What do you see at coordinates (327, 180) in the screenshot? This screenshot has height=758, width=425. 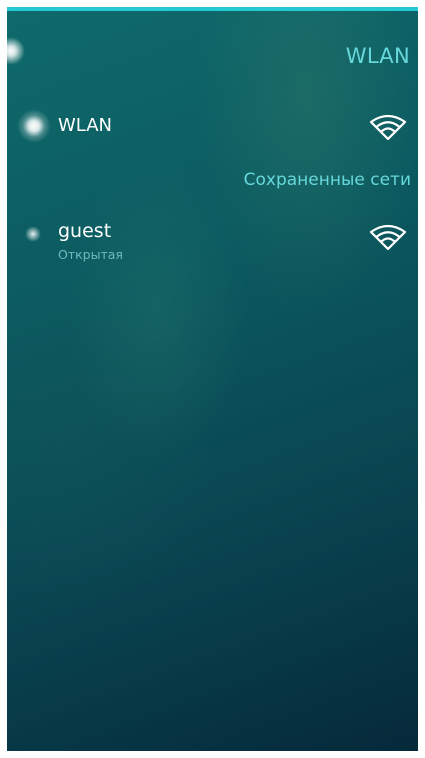 I see `saved-networks-header: Сохраненные сети` at bounding box center [327, 180].